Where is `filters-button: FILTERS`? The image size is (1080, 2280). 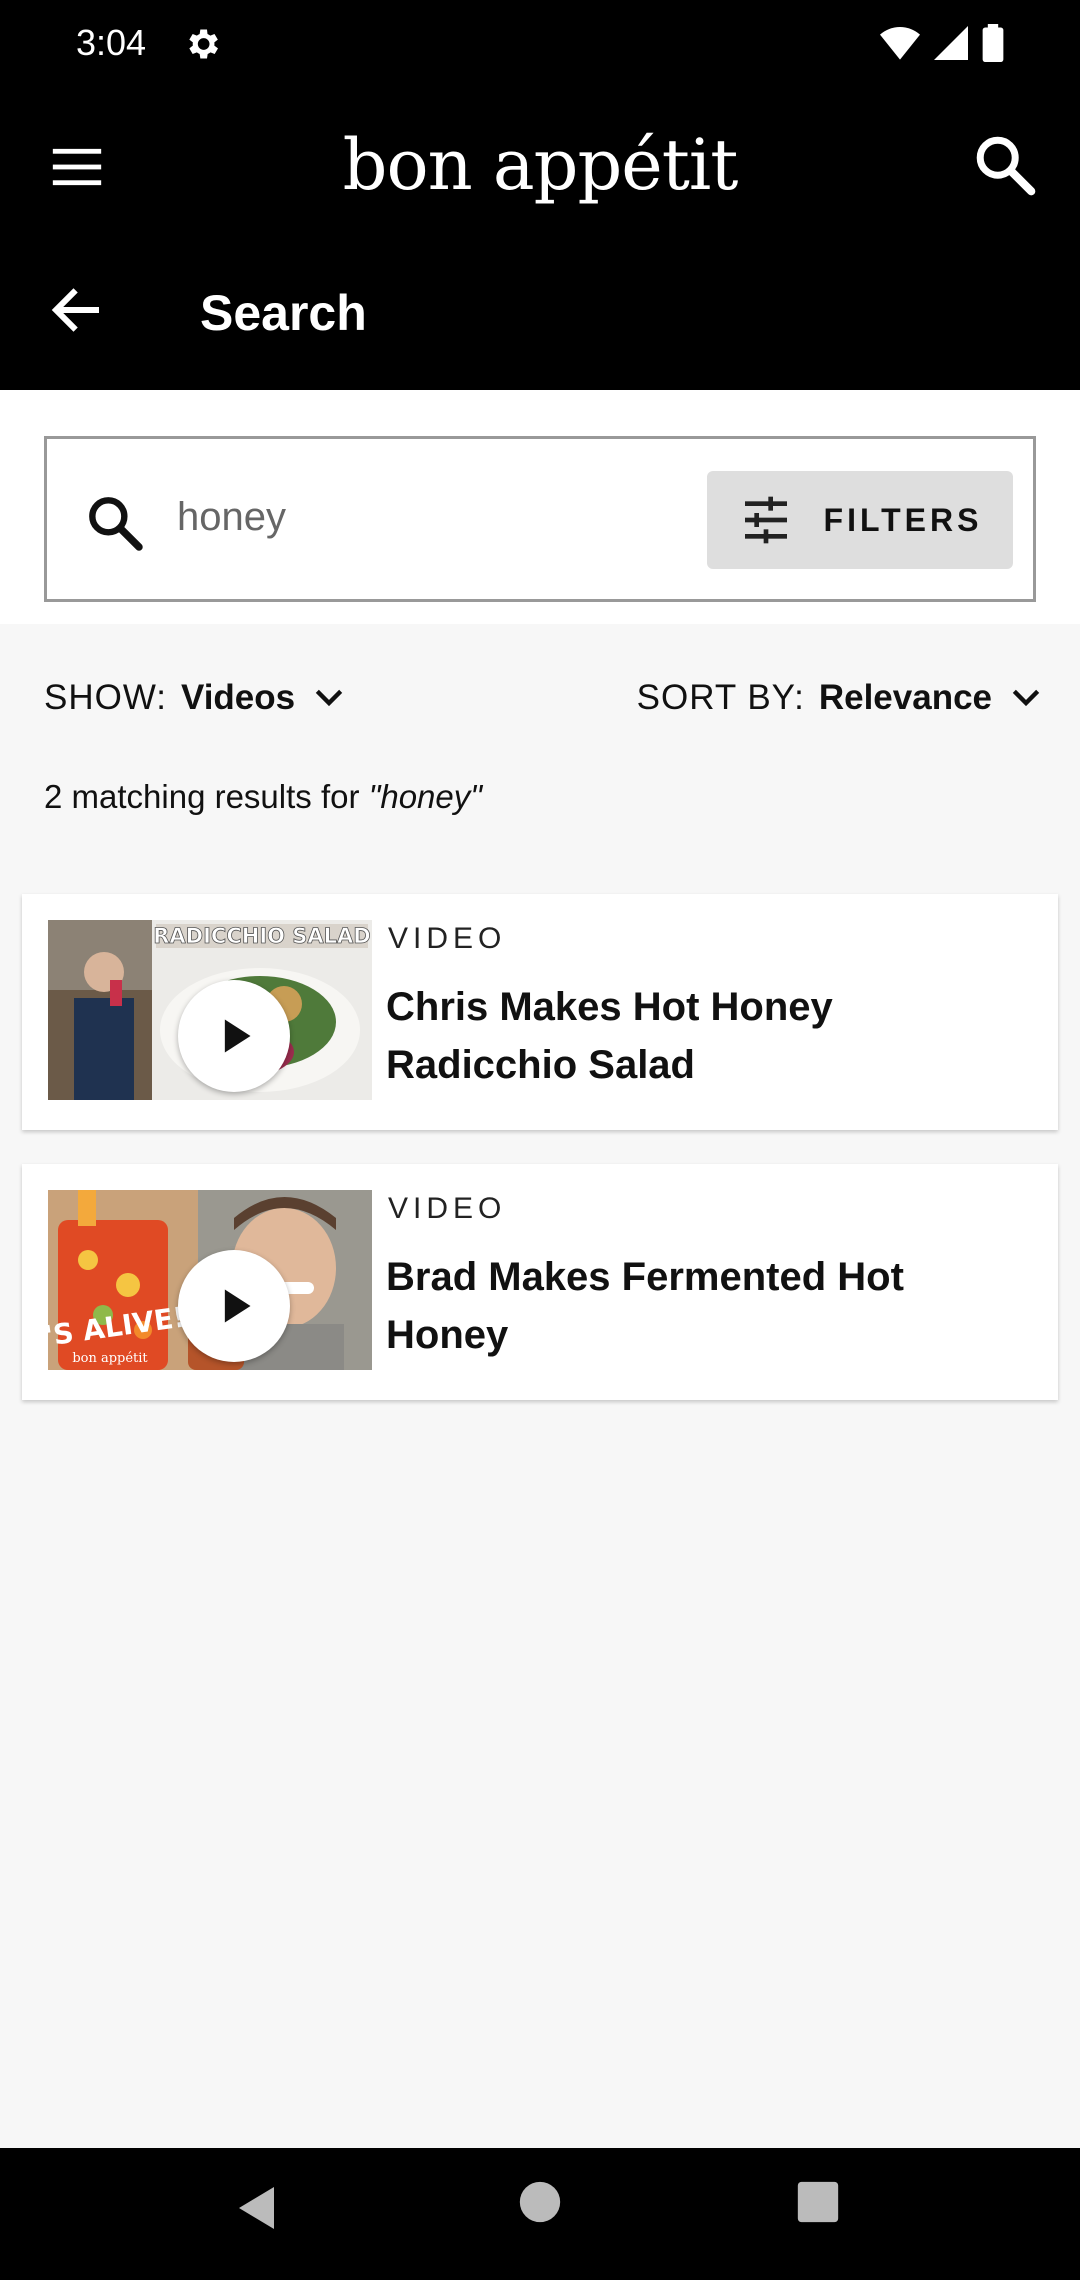
filters-button: FILTERS is located at coordinates (860, 520).